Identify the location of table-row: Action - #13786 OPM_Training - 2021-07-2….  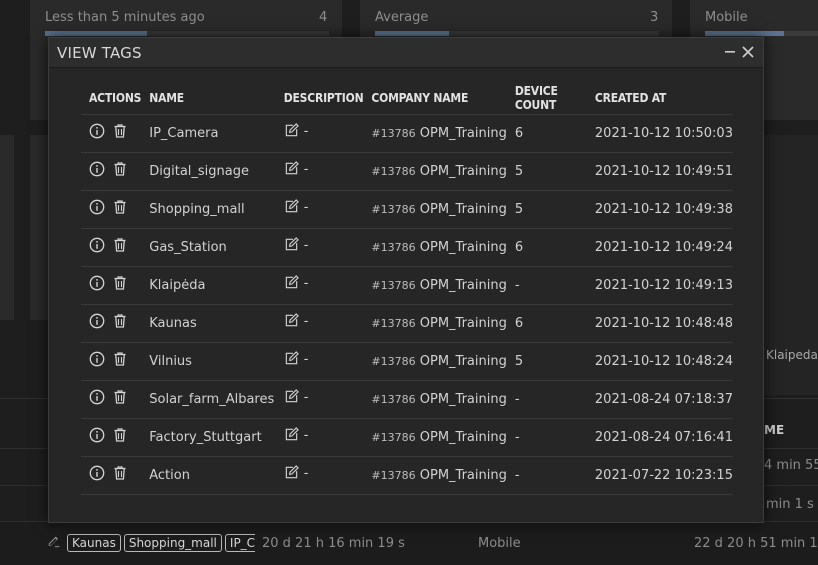
(407, 475).